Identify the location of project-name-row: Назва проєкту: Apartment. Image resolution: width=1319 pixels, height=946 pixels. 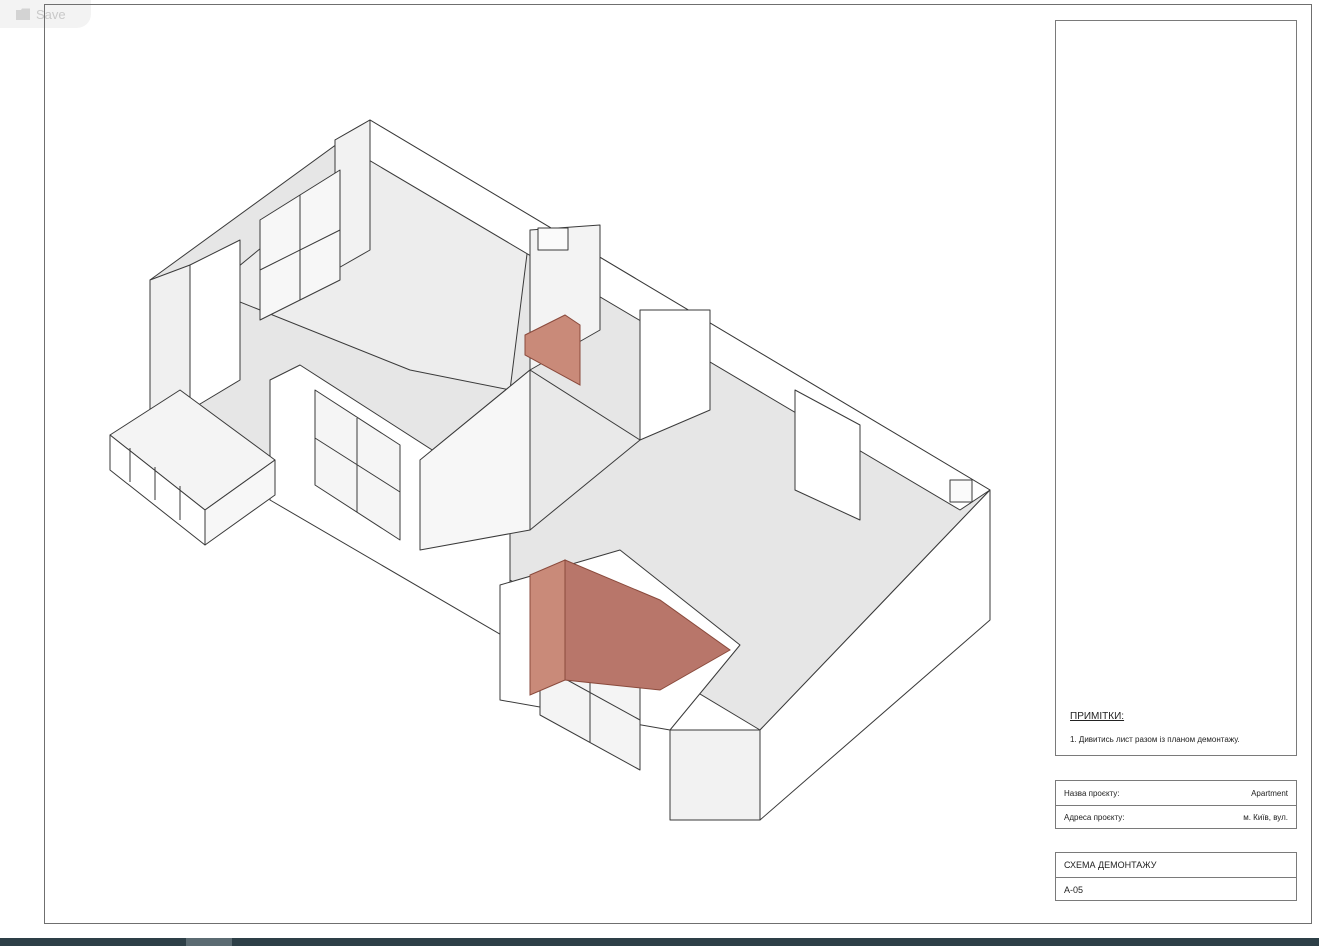
(1176, 793).